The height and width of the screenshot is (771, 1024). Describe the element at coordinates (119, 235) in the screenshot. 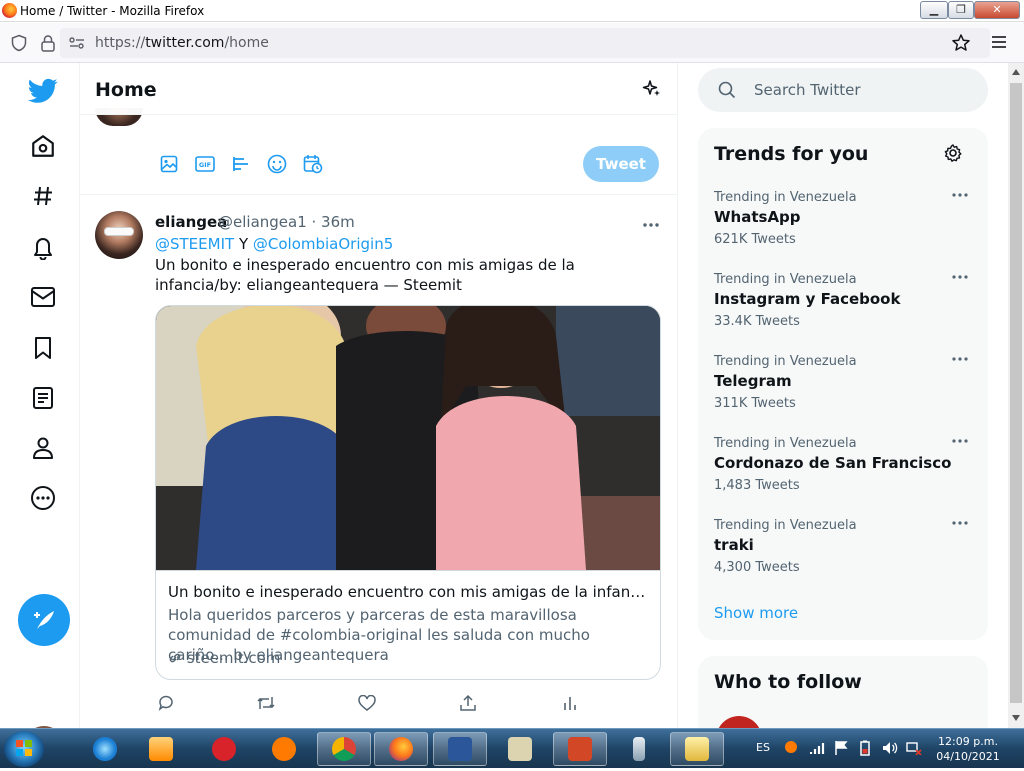

I see `tweet-author-avatar` at that location.